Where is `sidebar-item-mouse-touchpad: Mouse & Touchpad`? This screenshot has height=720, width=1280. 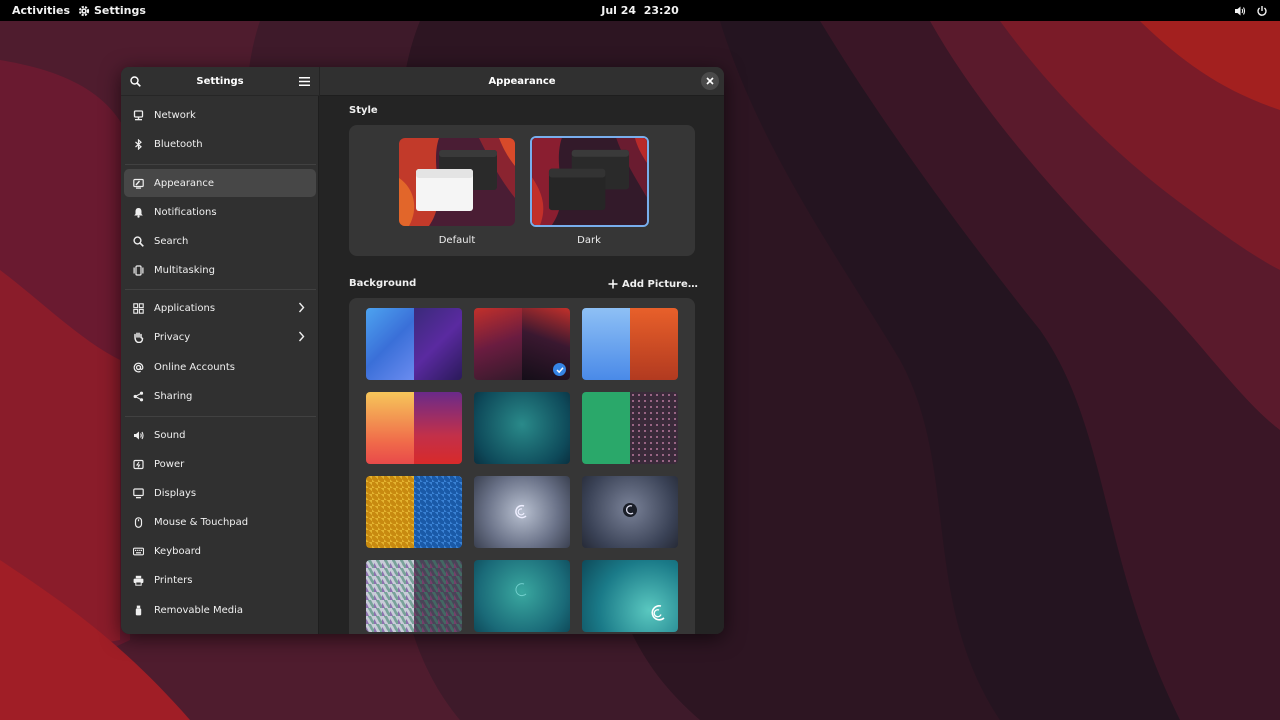 sidebar-item-mouse-touchpad: Mouse & Touchpad is located at coordinates (220, 522).